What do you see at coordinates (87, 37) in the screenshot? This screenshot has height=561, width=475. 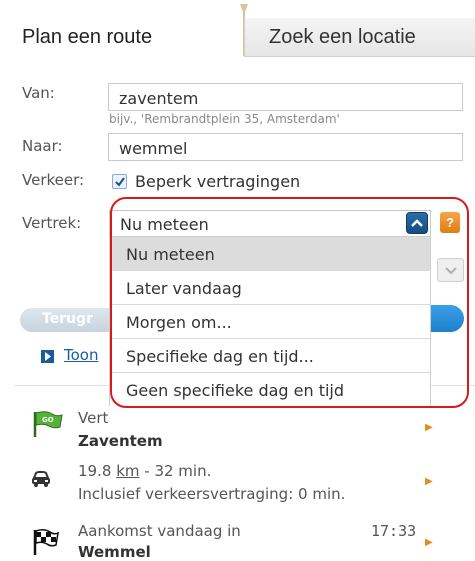 I see `tab-plan-route-label: Plan een route` at bounding box center [87, 37].